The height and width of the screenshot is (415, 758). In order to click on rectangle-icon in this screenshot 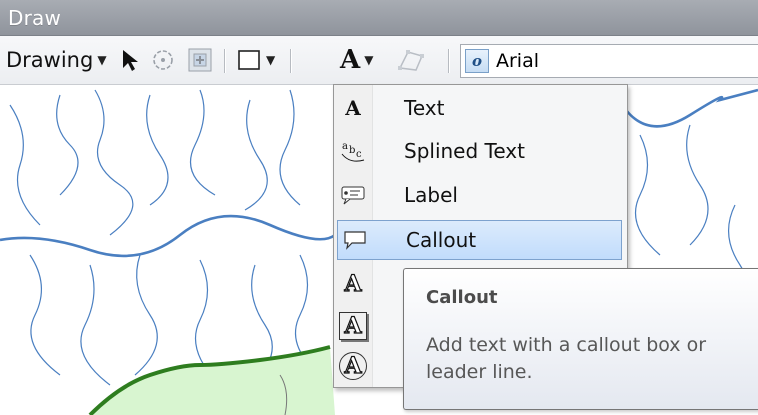, I will do `click(249, 60)`.